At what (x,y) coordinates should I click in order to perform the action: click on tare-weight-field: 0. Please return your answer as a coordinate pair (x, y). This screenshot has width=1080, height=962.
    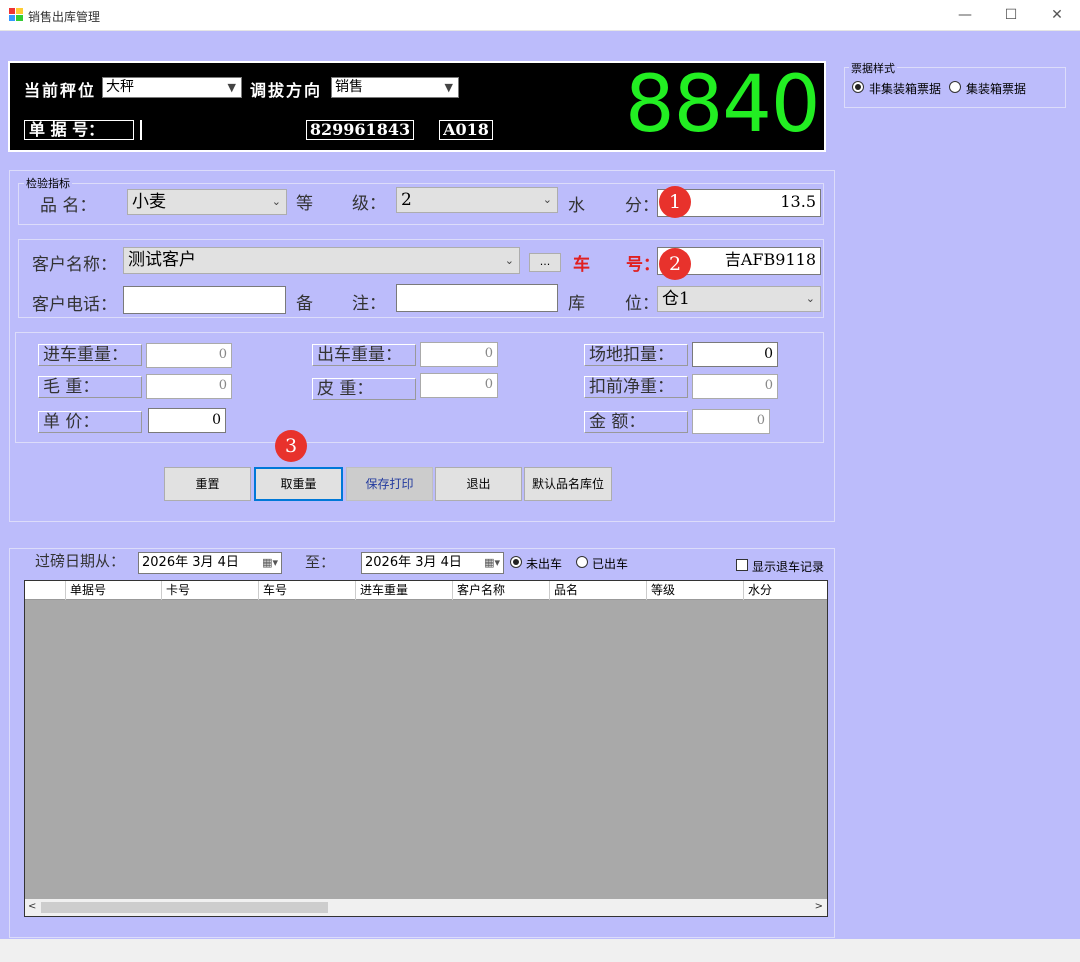
    Looking at the image, I should click on (459, 385).